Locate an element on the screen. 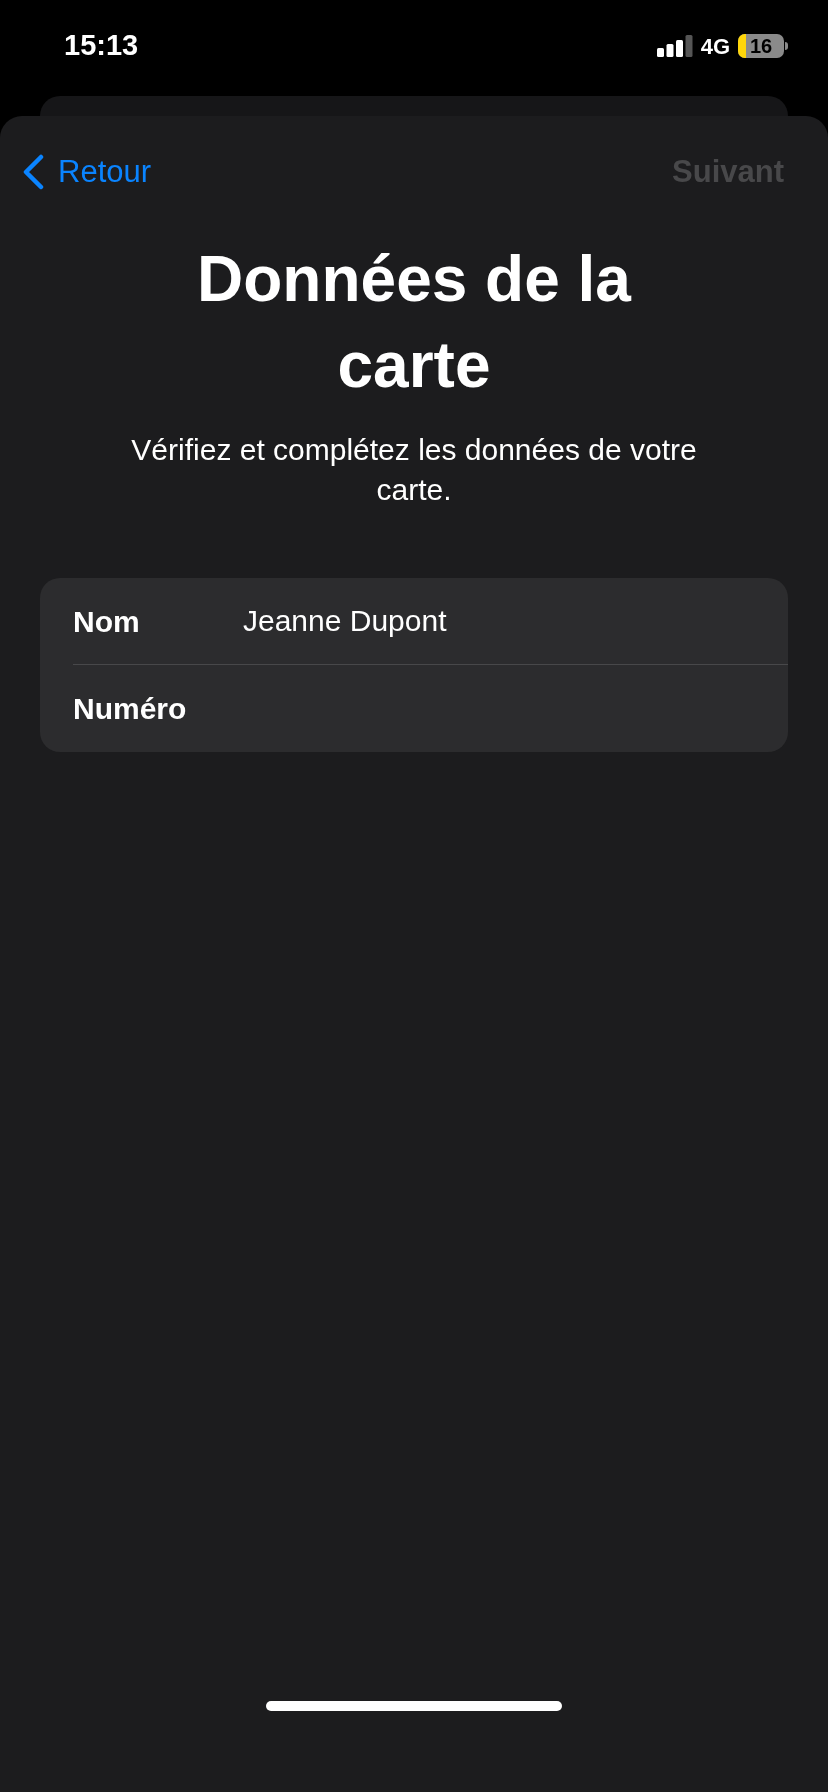  chevron-left-icon is located at coordinates (33, 172).